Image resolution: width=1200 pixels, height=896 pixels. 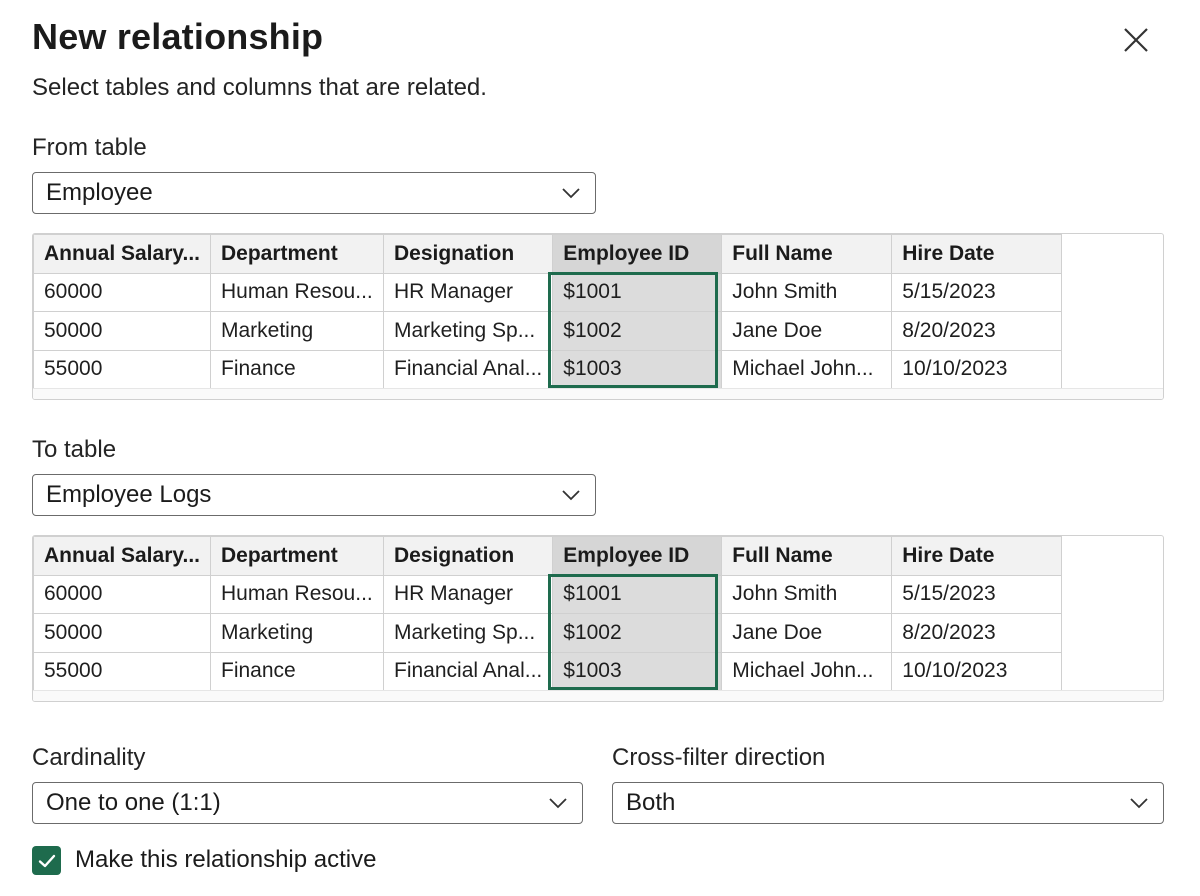 What do you see at coordinates (89, 147) in the screenshot?
I see `from-table-label: From table` at bounding box center [89, 147].